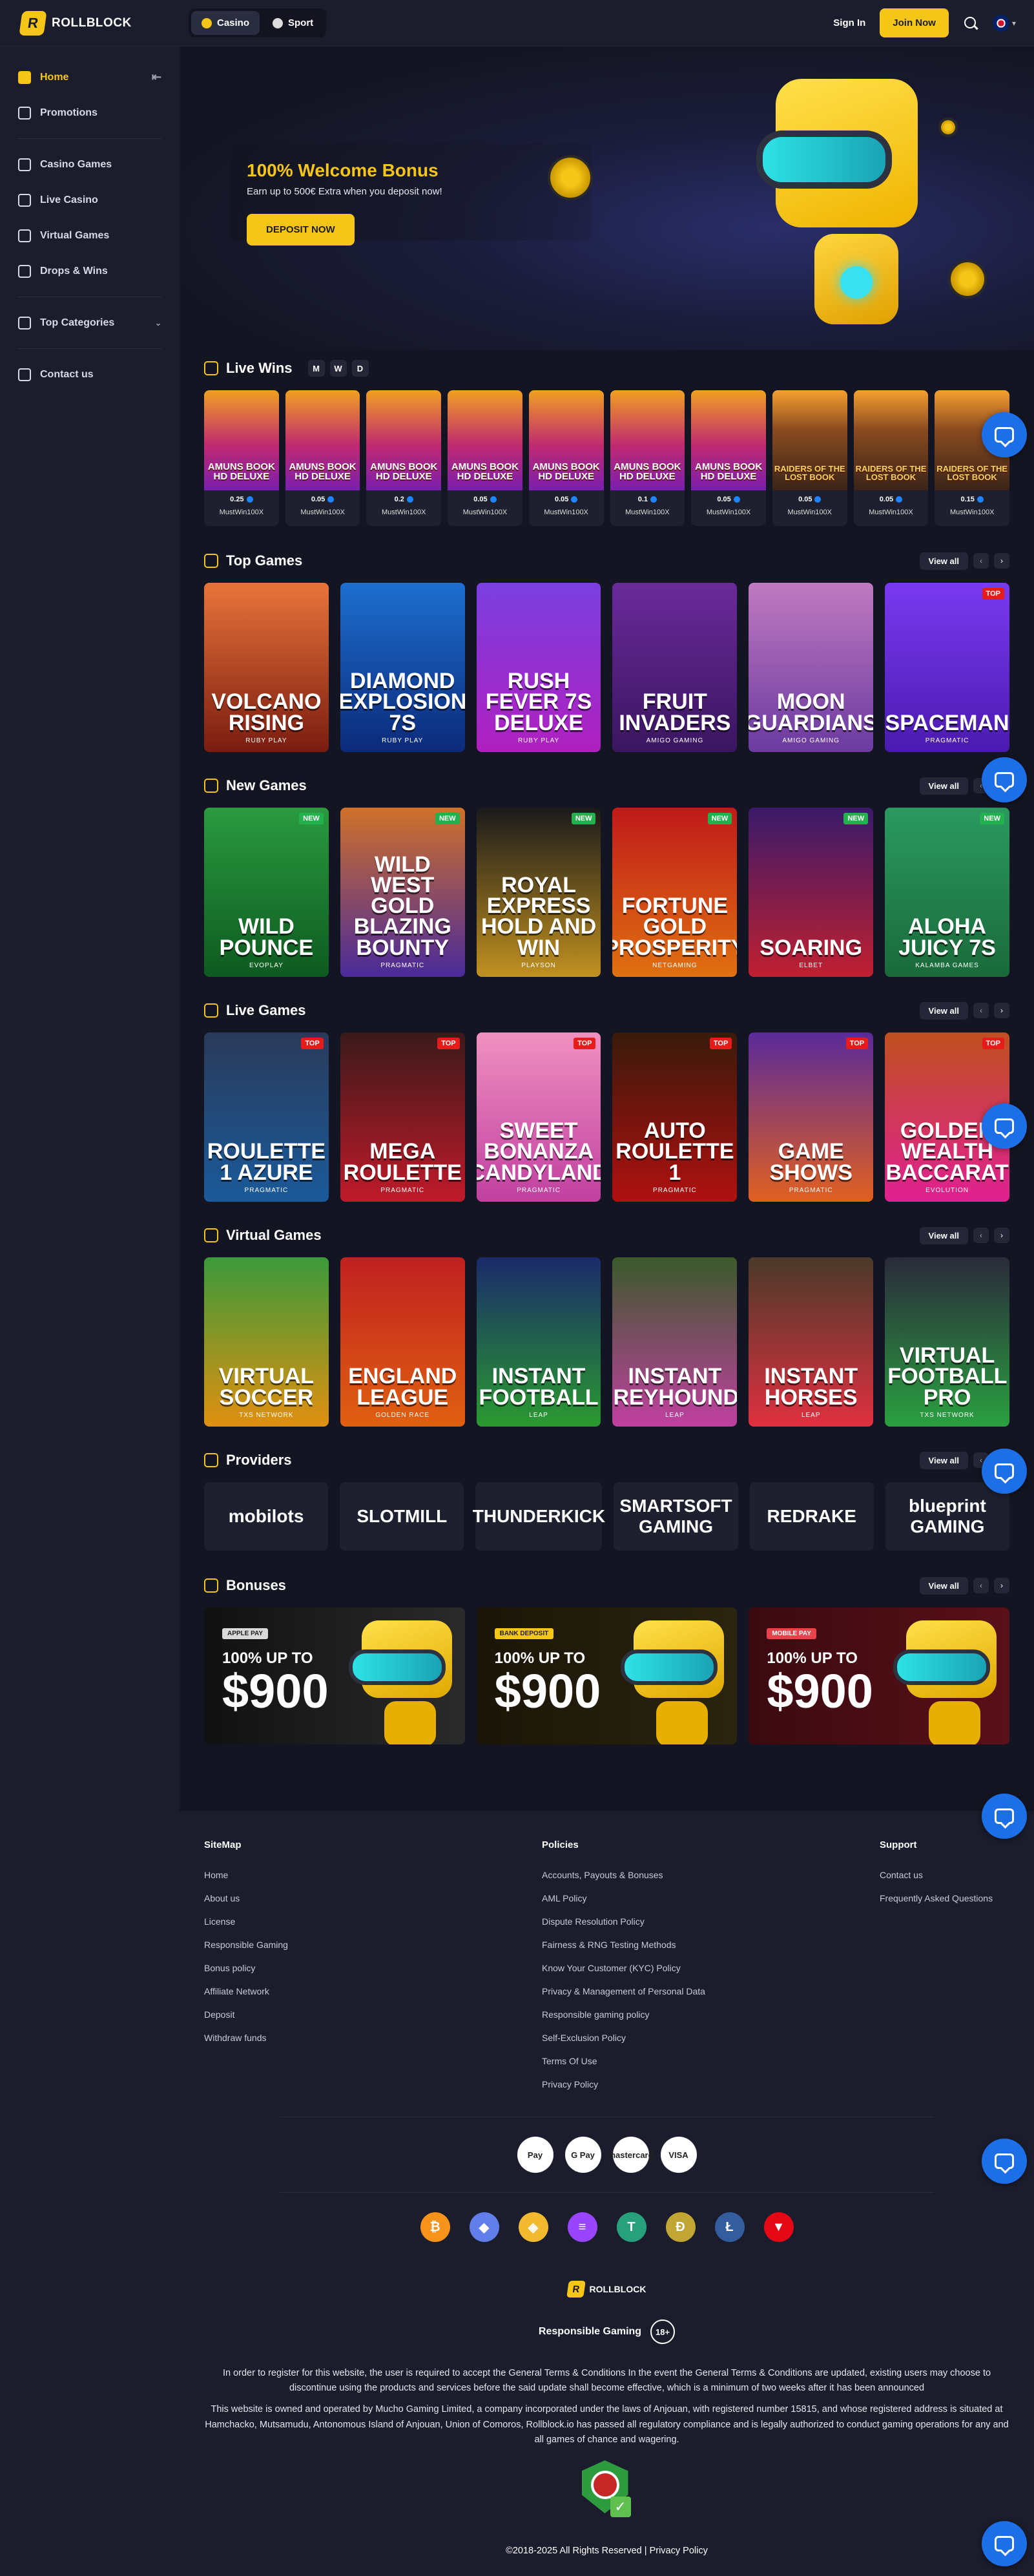  What do you see at coordinates (711, 2014) in the screenshot?
I see `footer-link: Responsible gaming policy` at bounding box center [711, 2014].